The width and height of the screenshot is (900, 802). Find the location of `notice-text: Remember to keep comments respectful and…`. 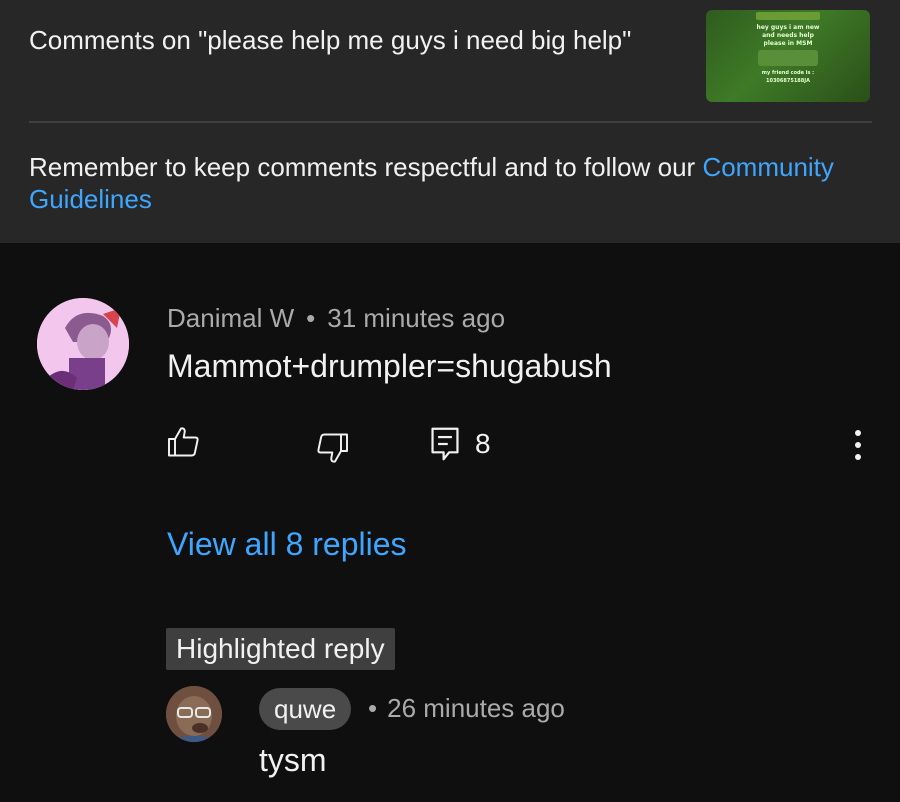

notice-text: Remember to keep comments respectful and… is located at coordinates (362, 167).